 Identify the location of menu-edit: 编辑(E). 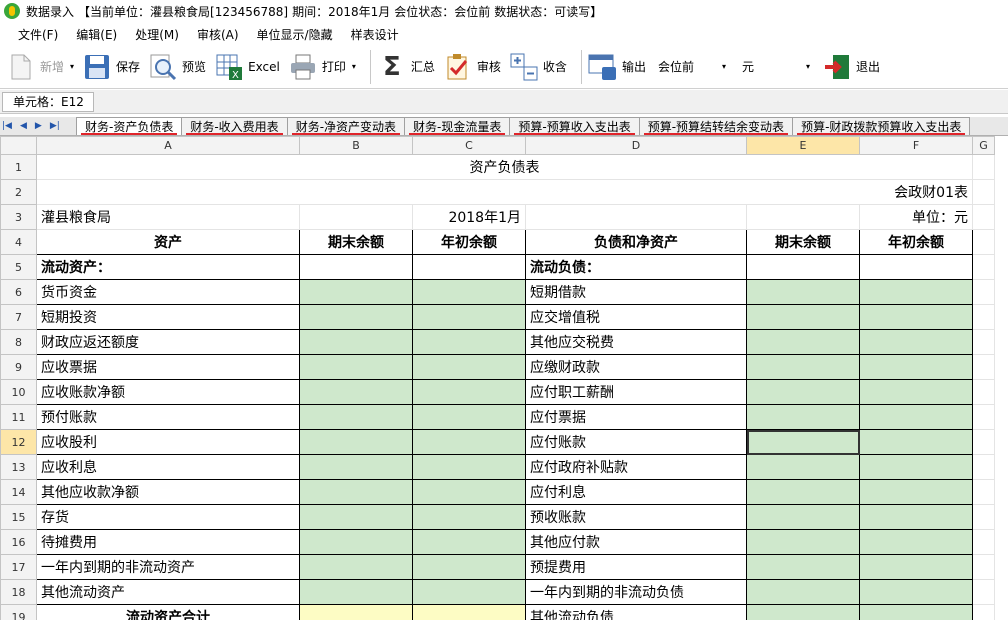
(96, 34).